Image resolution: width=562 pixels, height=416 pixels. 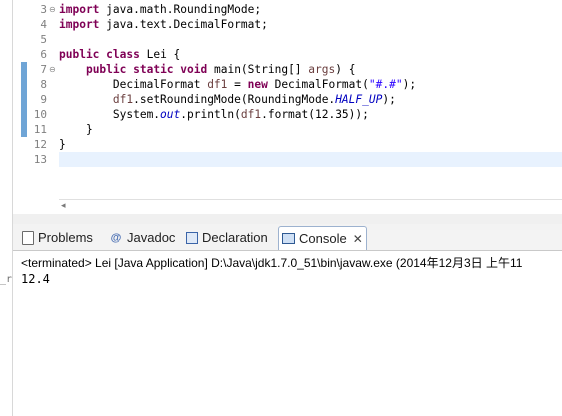 What do you see at coordinates (385, 84) in the screenshot?
I see `string-literal: "#.#"` at bounding box center [385, 84].